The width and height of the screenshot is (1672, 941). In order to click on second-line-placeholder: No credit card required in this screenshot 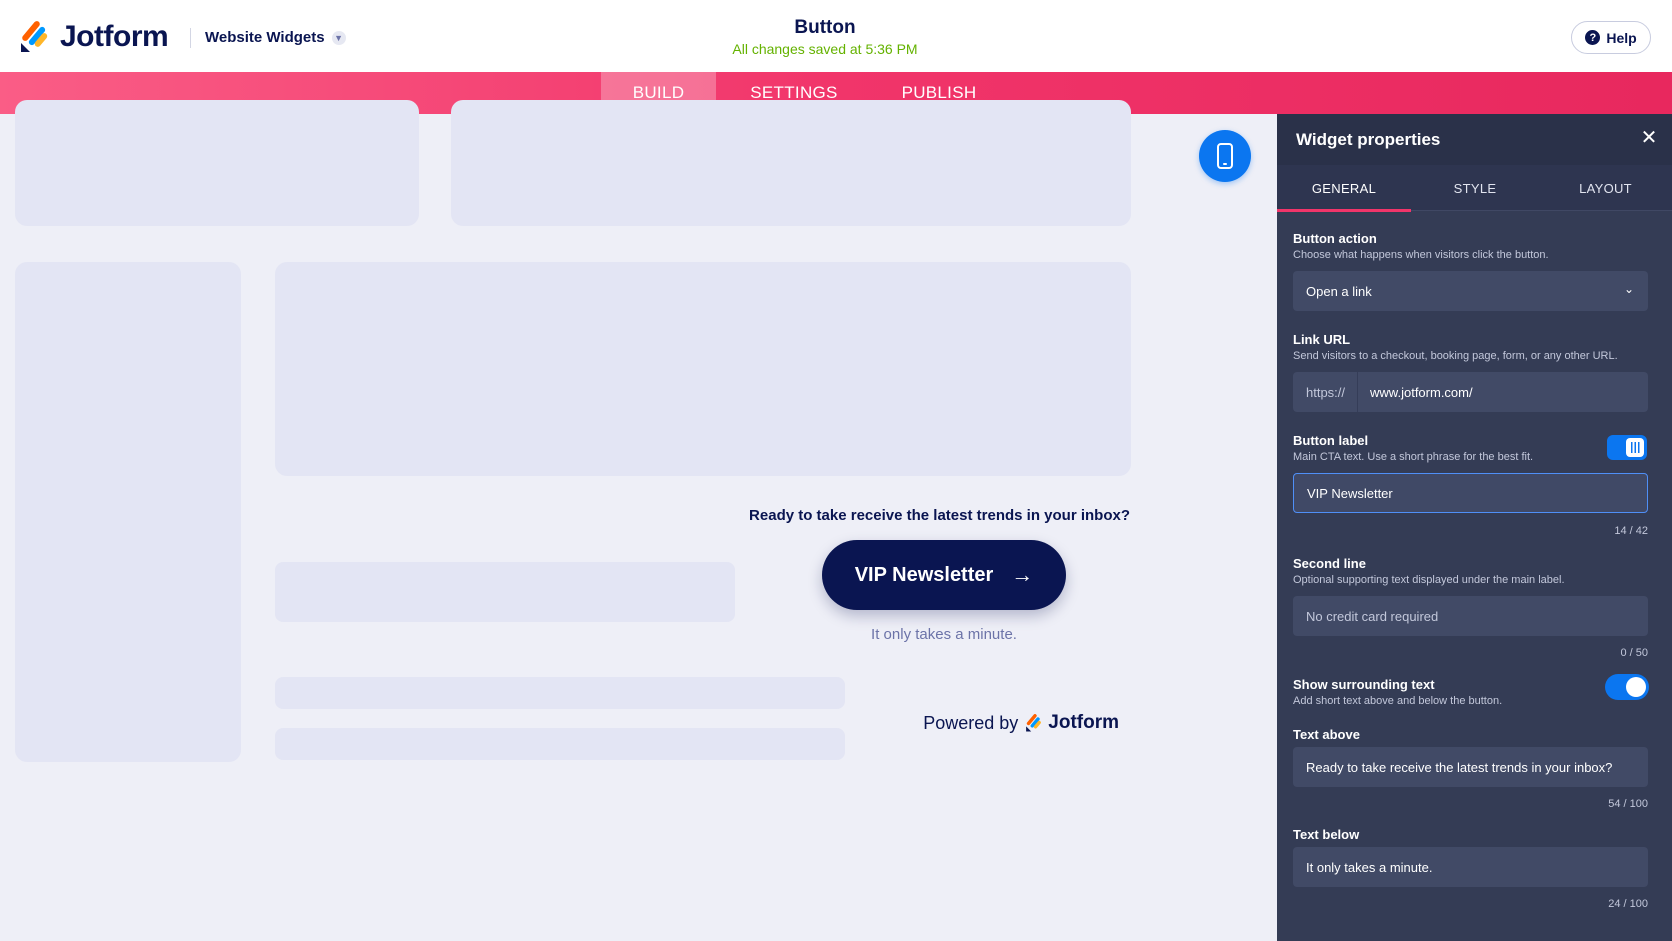, I will do `click(1372, 616)`.